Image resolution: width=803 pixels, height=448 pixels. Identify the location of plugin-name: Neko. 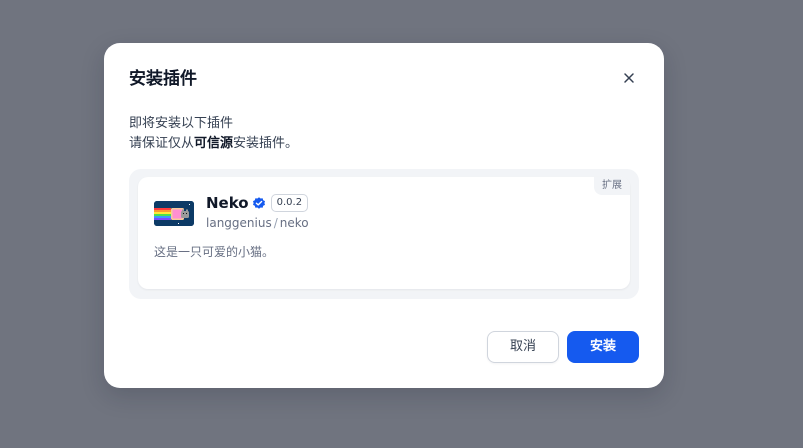
(227, 203).